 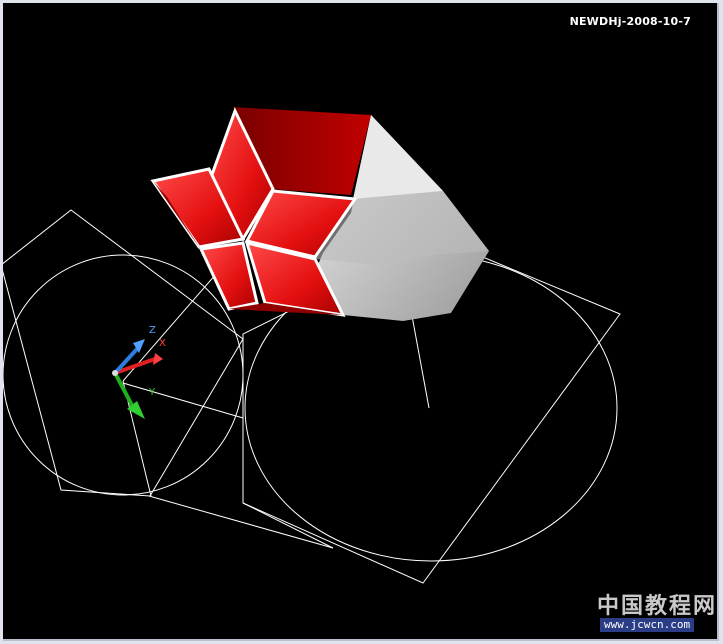 I want to click on left-circle, so click(x=123, y=375).